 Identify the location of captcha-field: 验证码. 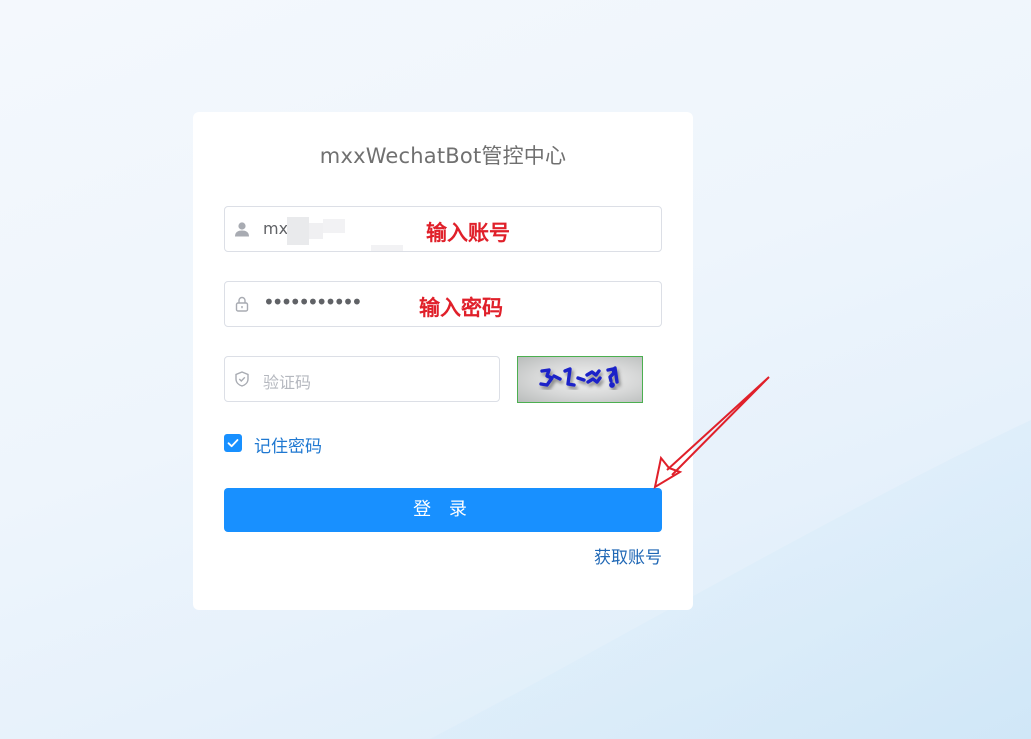
(362, 379).